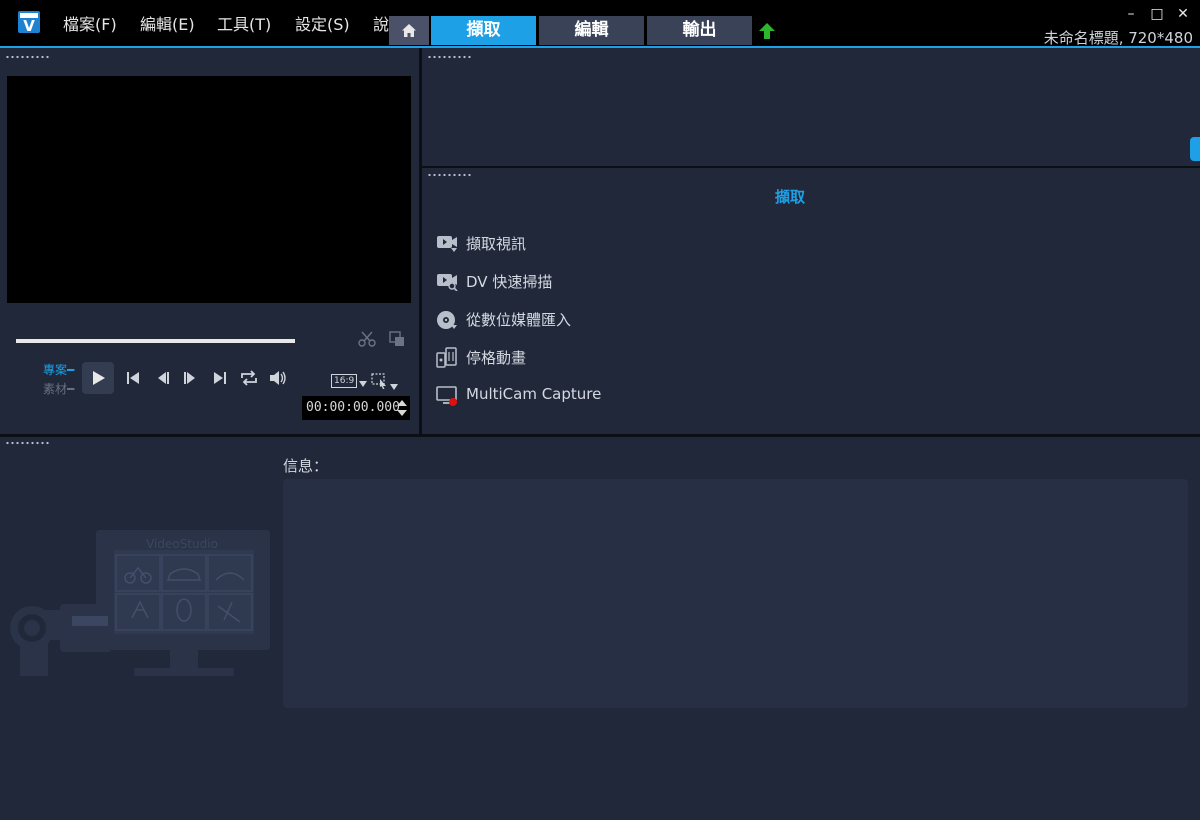 The height and width of the screenshot is (820, 1200). I want to click on maximize-button: □, so click(1157, 16).